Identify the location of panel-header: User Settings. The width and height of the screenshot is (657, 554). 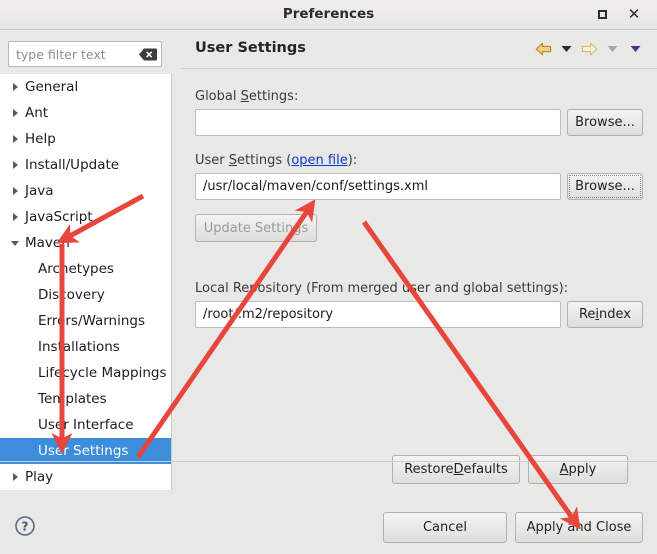
(419, 50).